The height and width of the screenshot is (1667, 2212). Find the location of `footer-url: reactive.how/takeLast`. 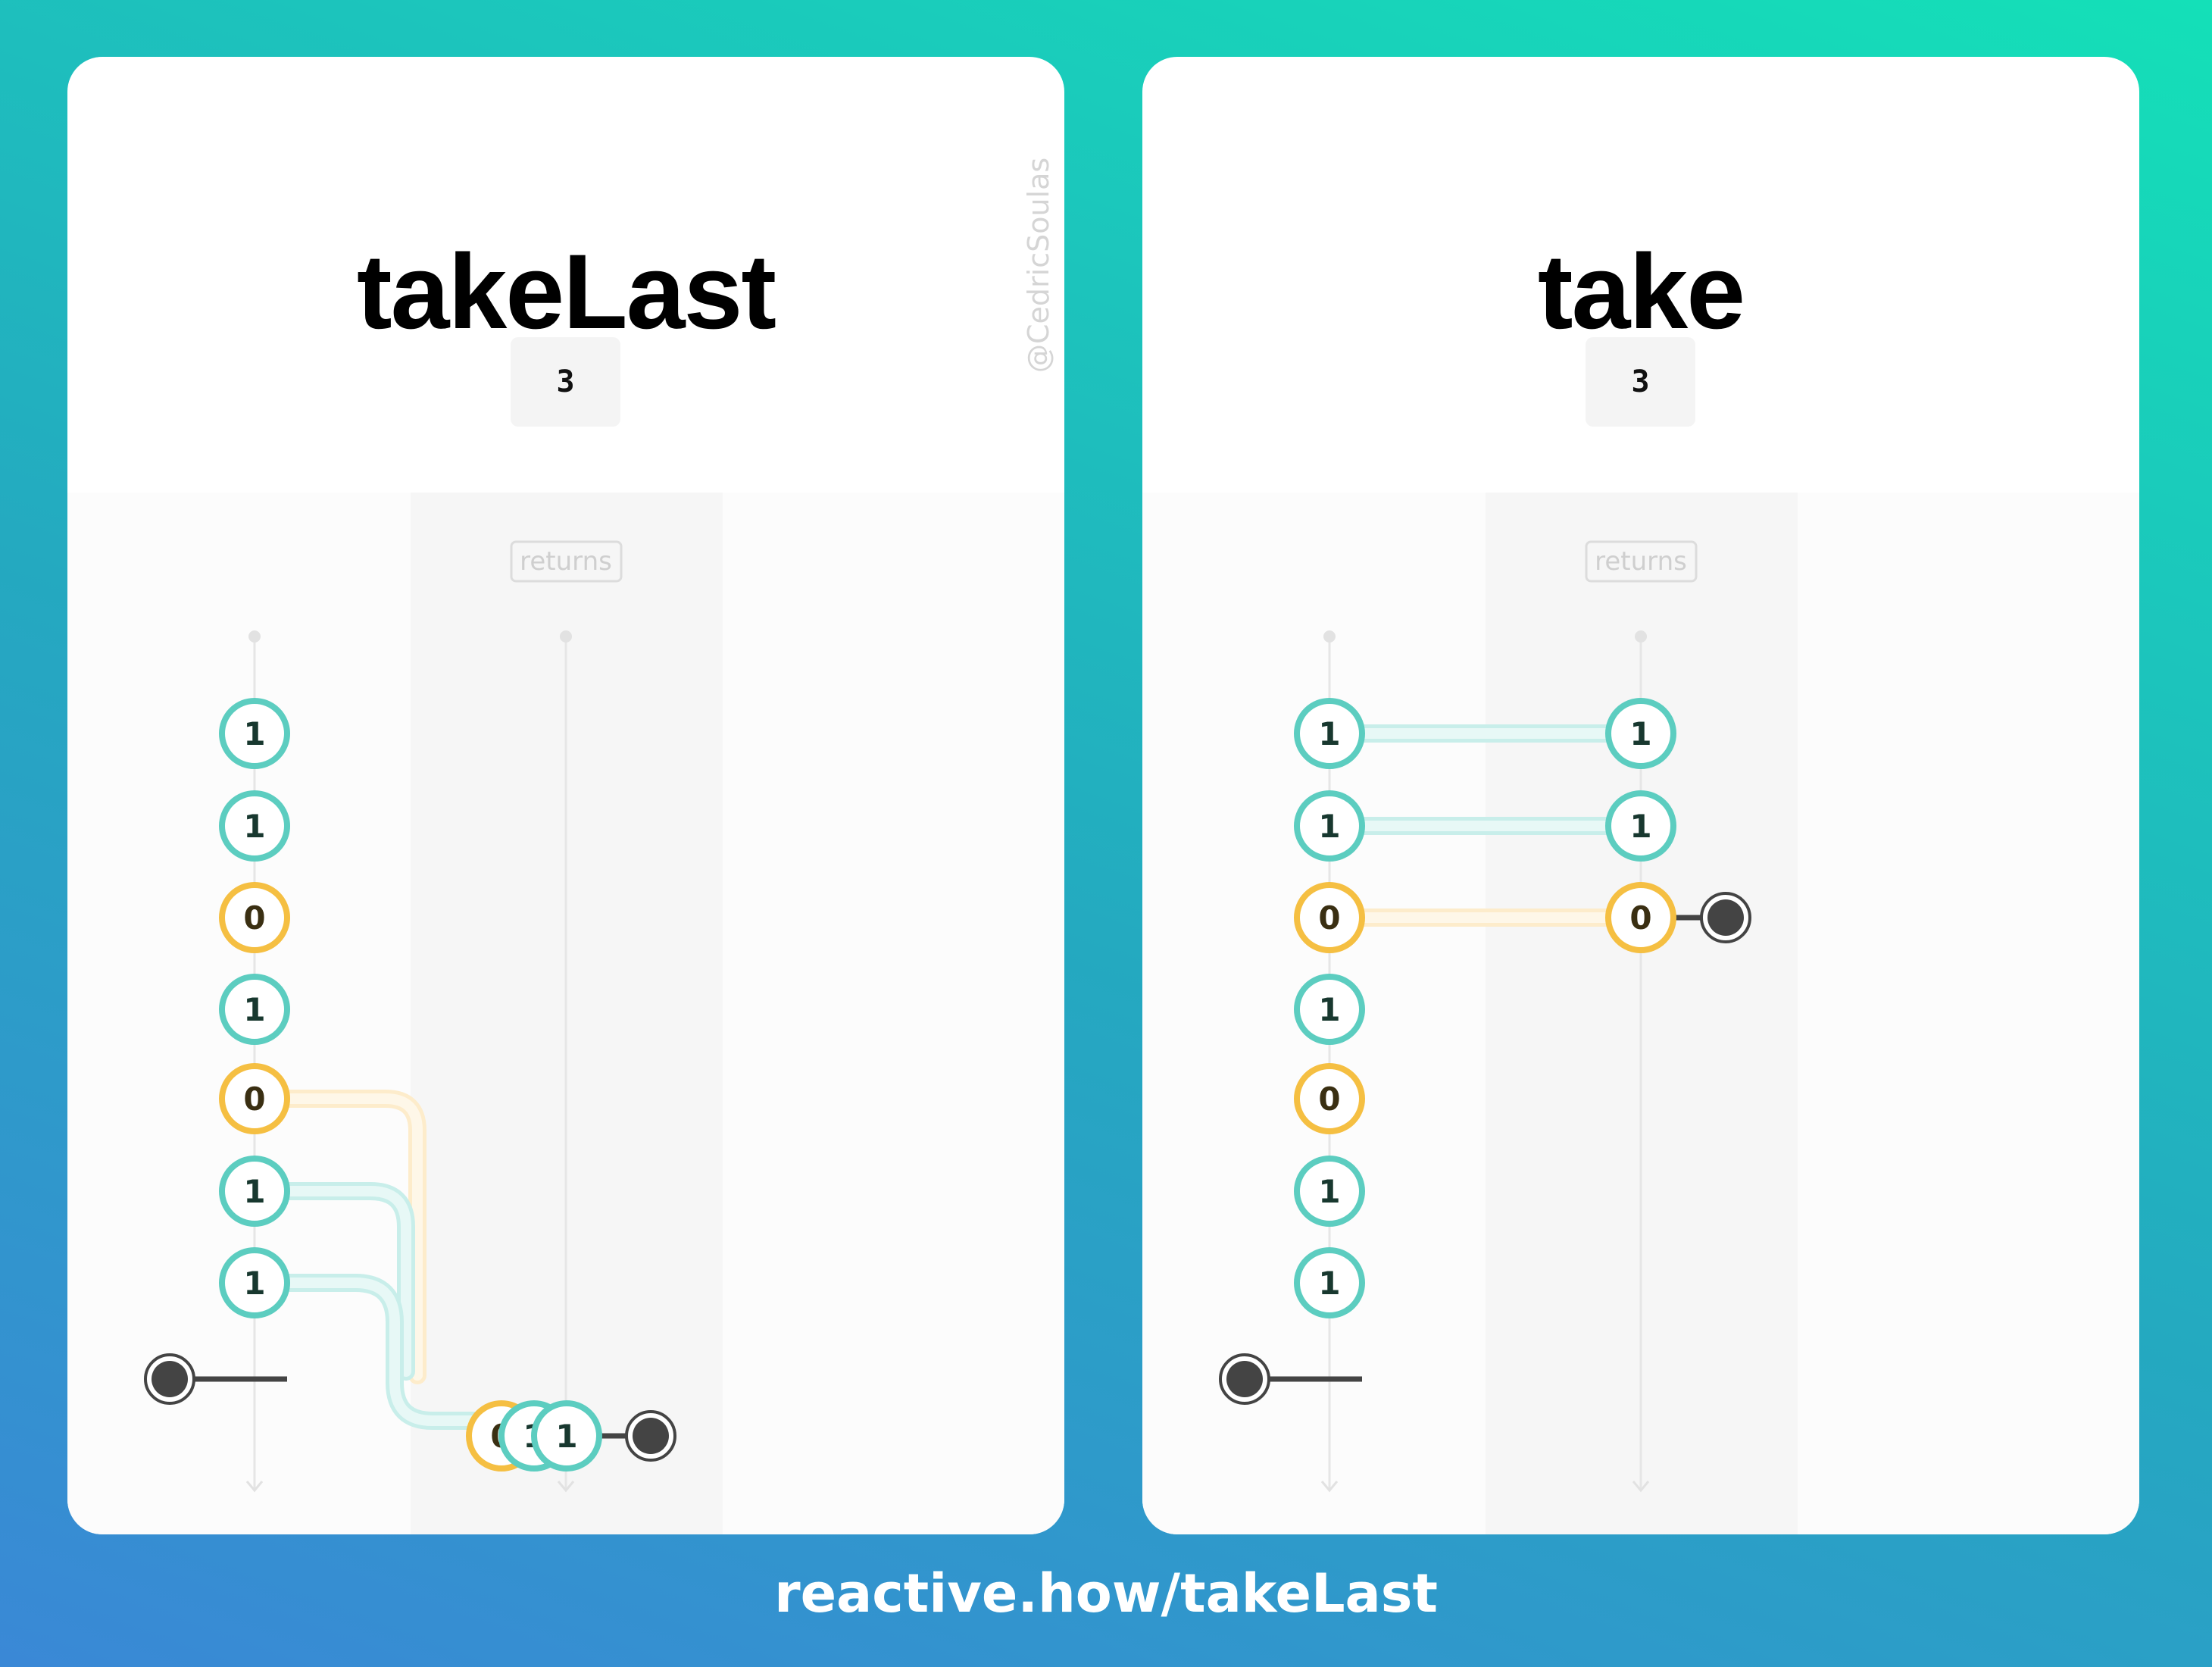

footer-url: reactive.how/takeLast is located at coordinates (1106, 1593).